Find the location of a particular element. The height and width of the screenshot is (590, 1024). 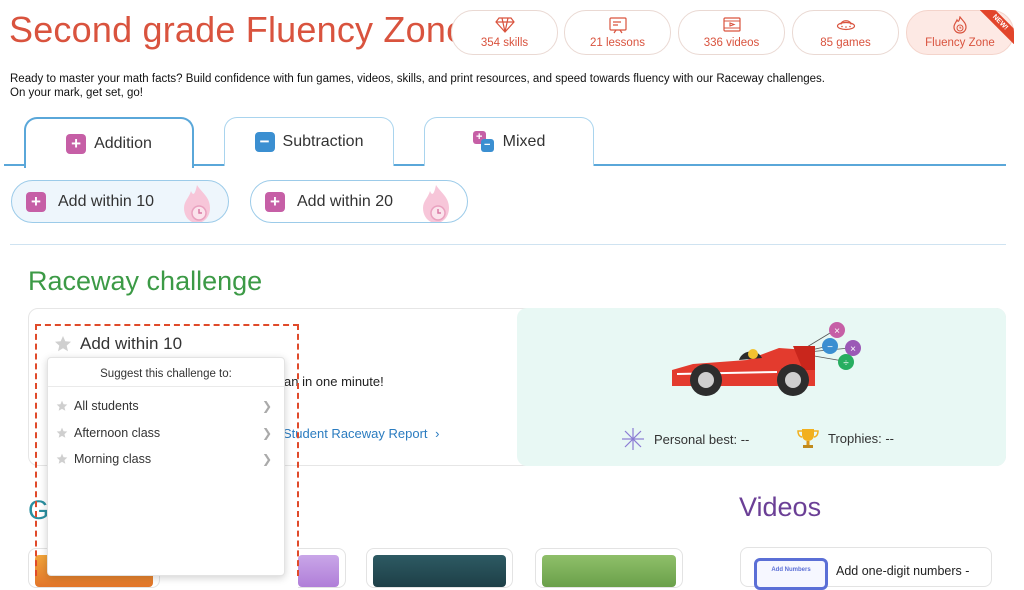

intro-line-2: On your mark, get set, go! is located at coordinates (76, 93).